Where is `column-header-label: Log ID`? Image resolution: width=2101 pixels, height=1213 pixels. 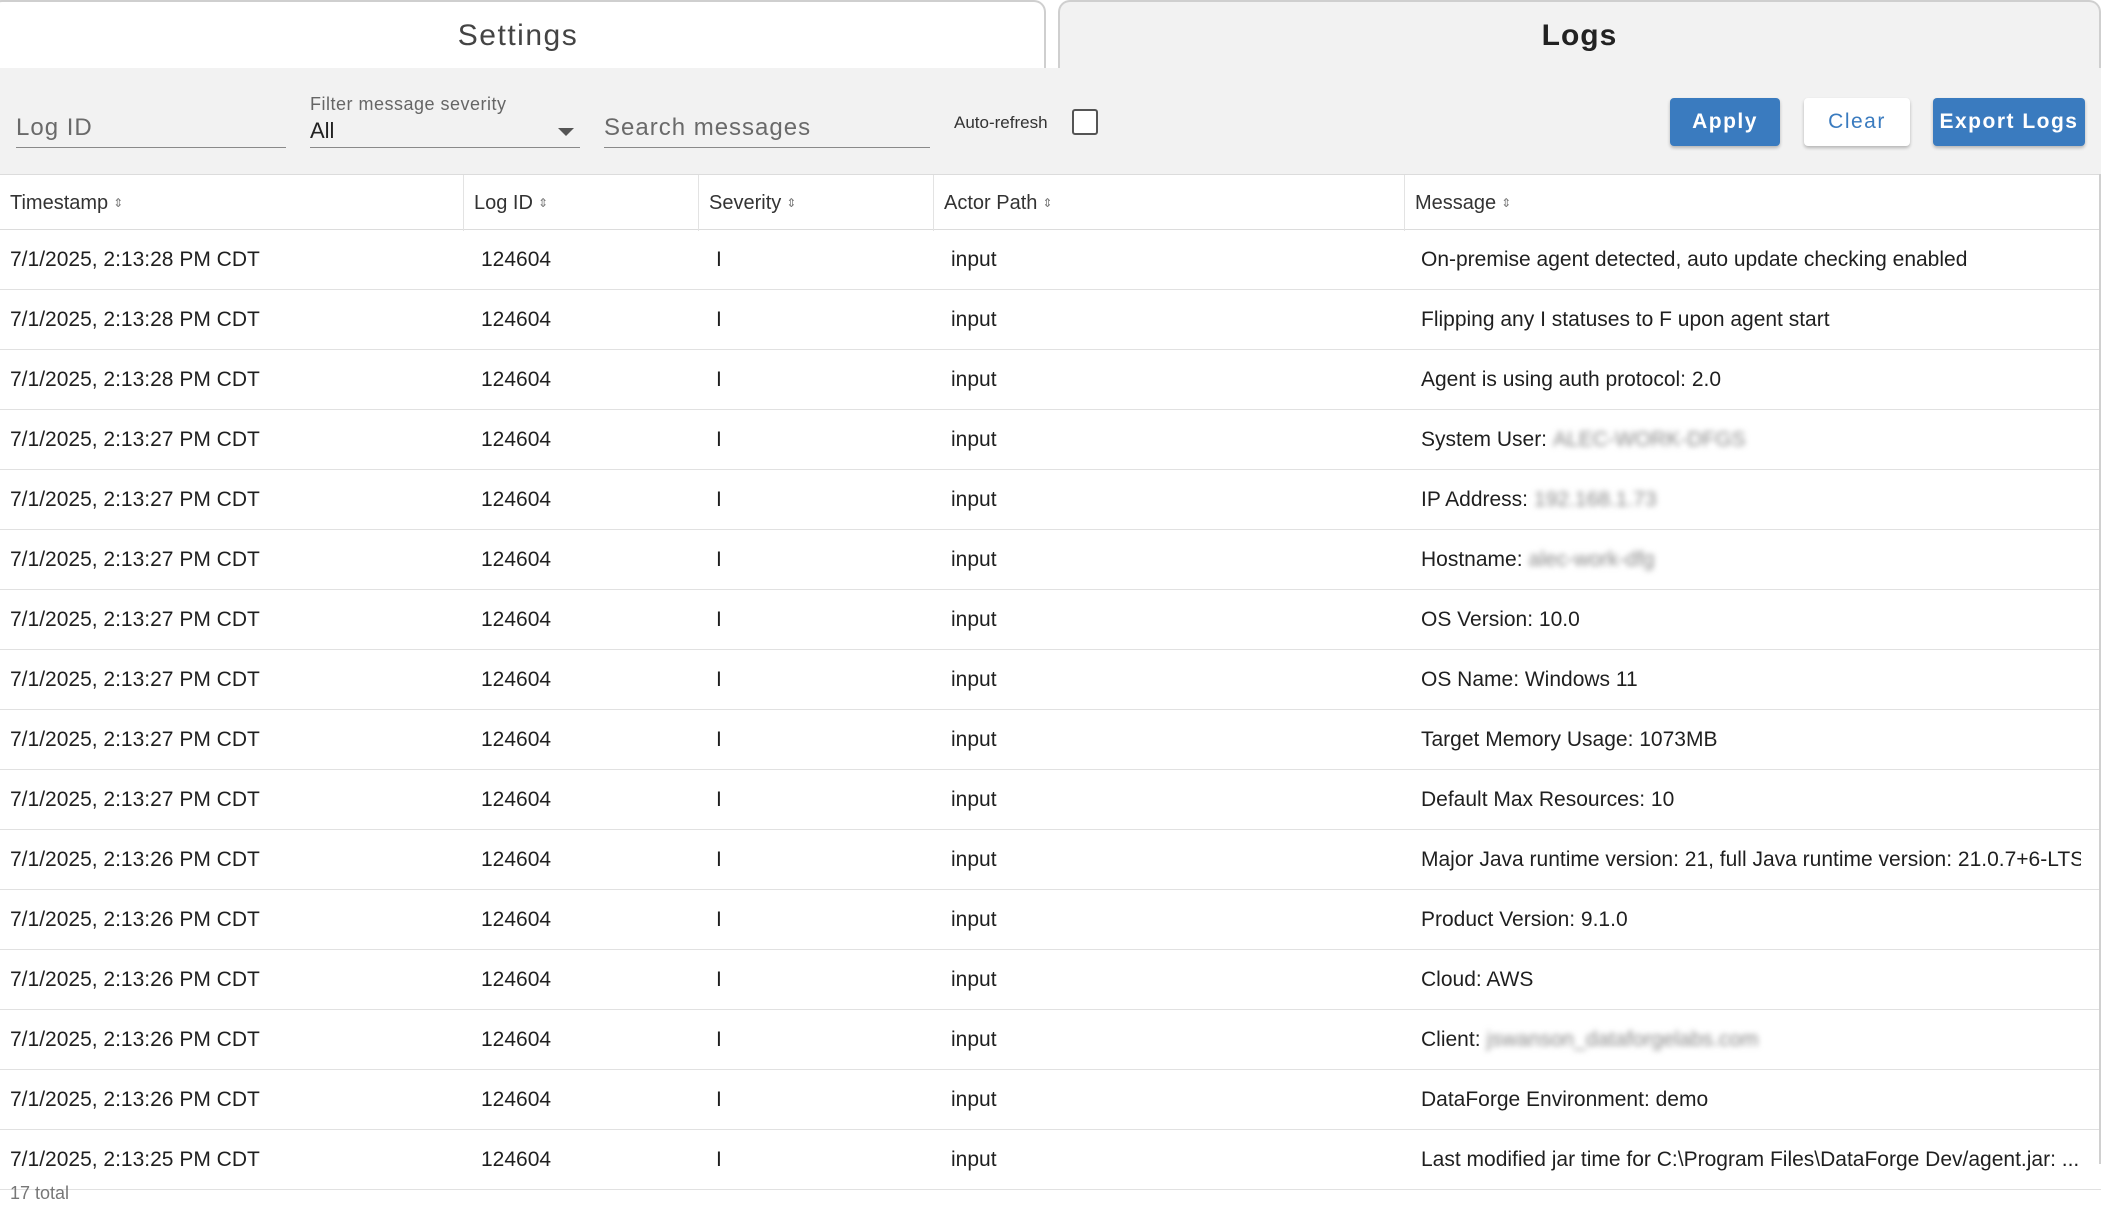
column-header-label: Log ID is located at coordinates (503, 202).